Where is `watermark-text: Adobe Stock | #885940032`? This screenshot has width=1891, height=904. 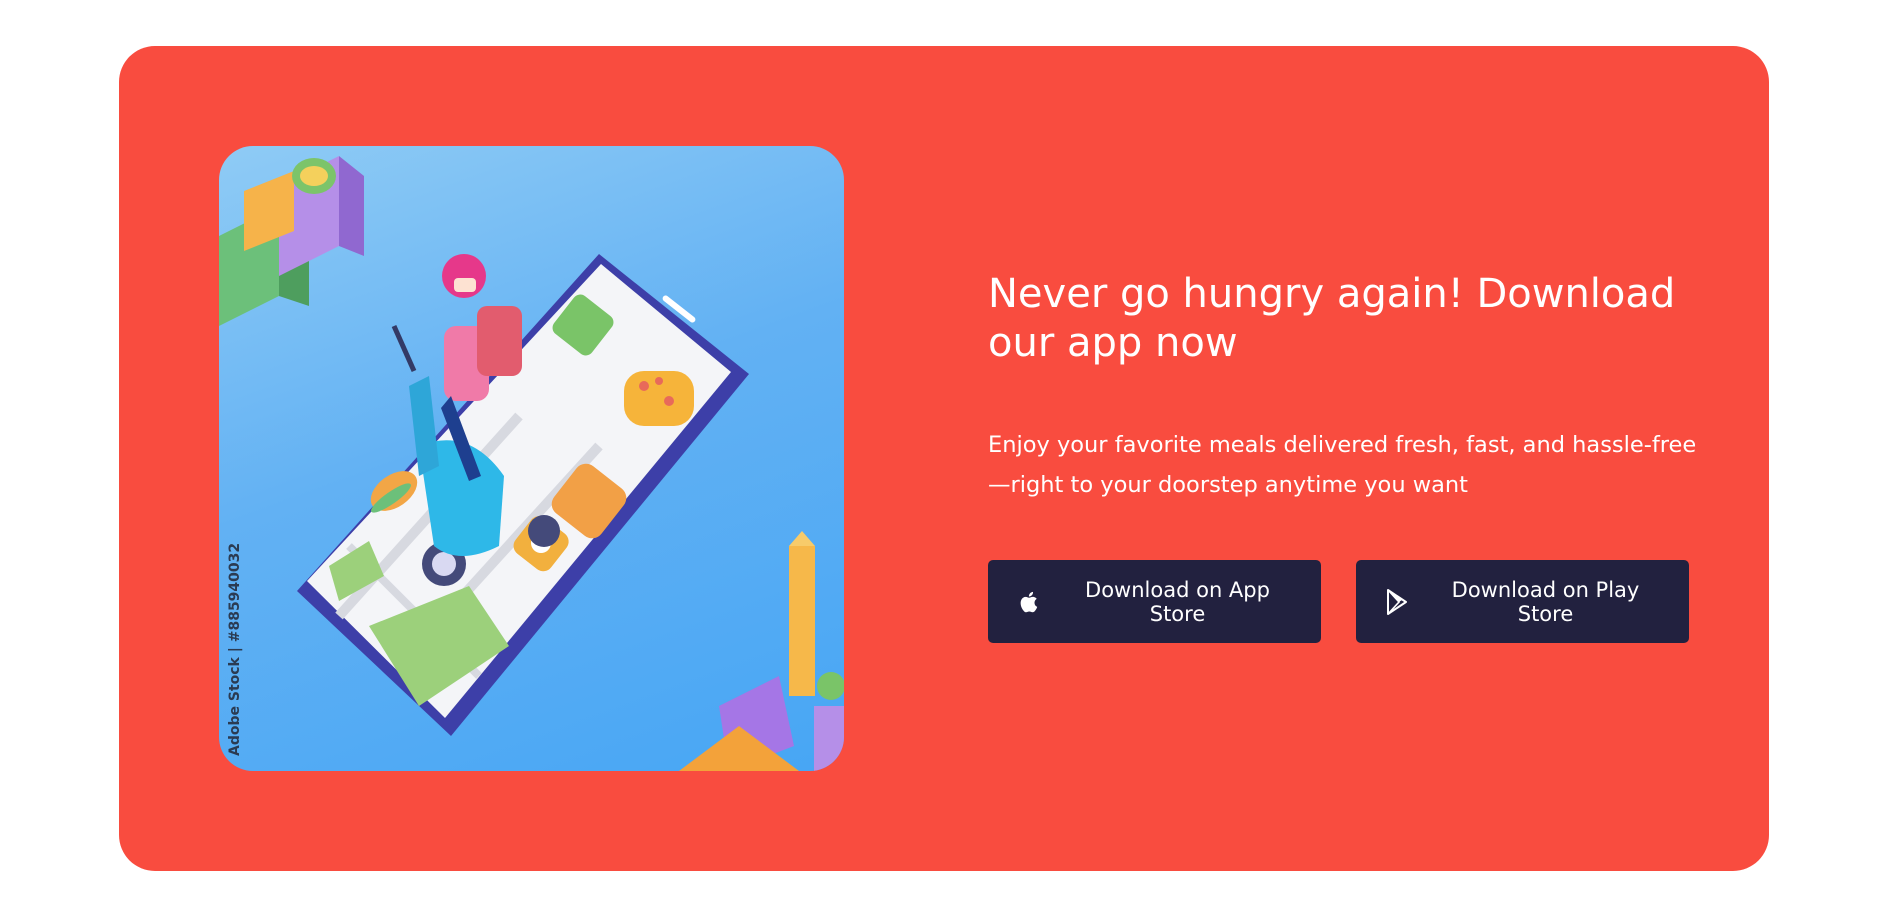
watermark-text: Adobe Stock | #885940032 is located at coordinates (235, 649).